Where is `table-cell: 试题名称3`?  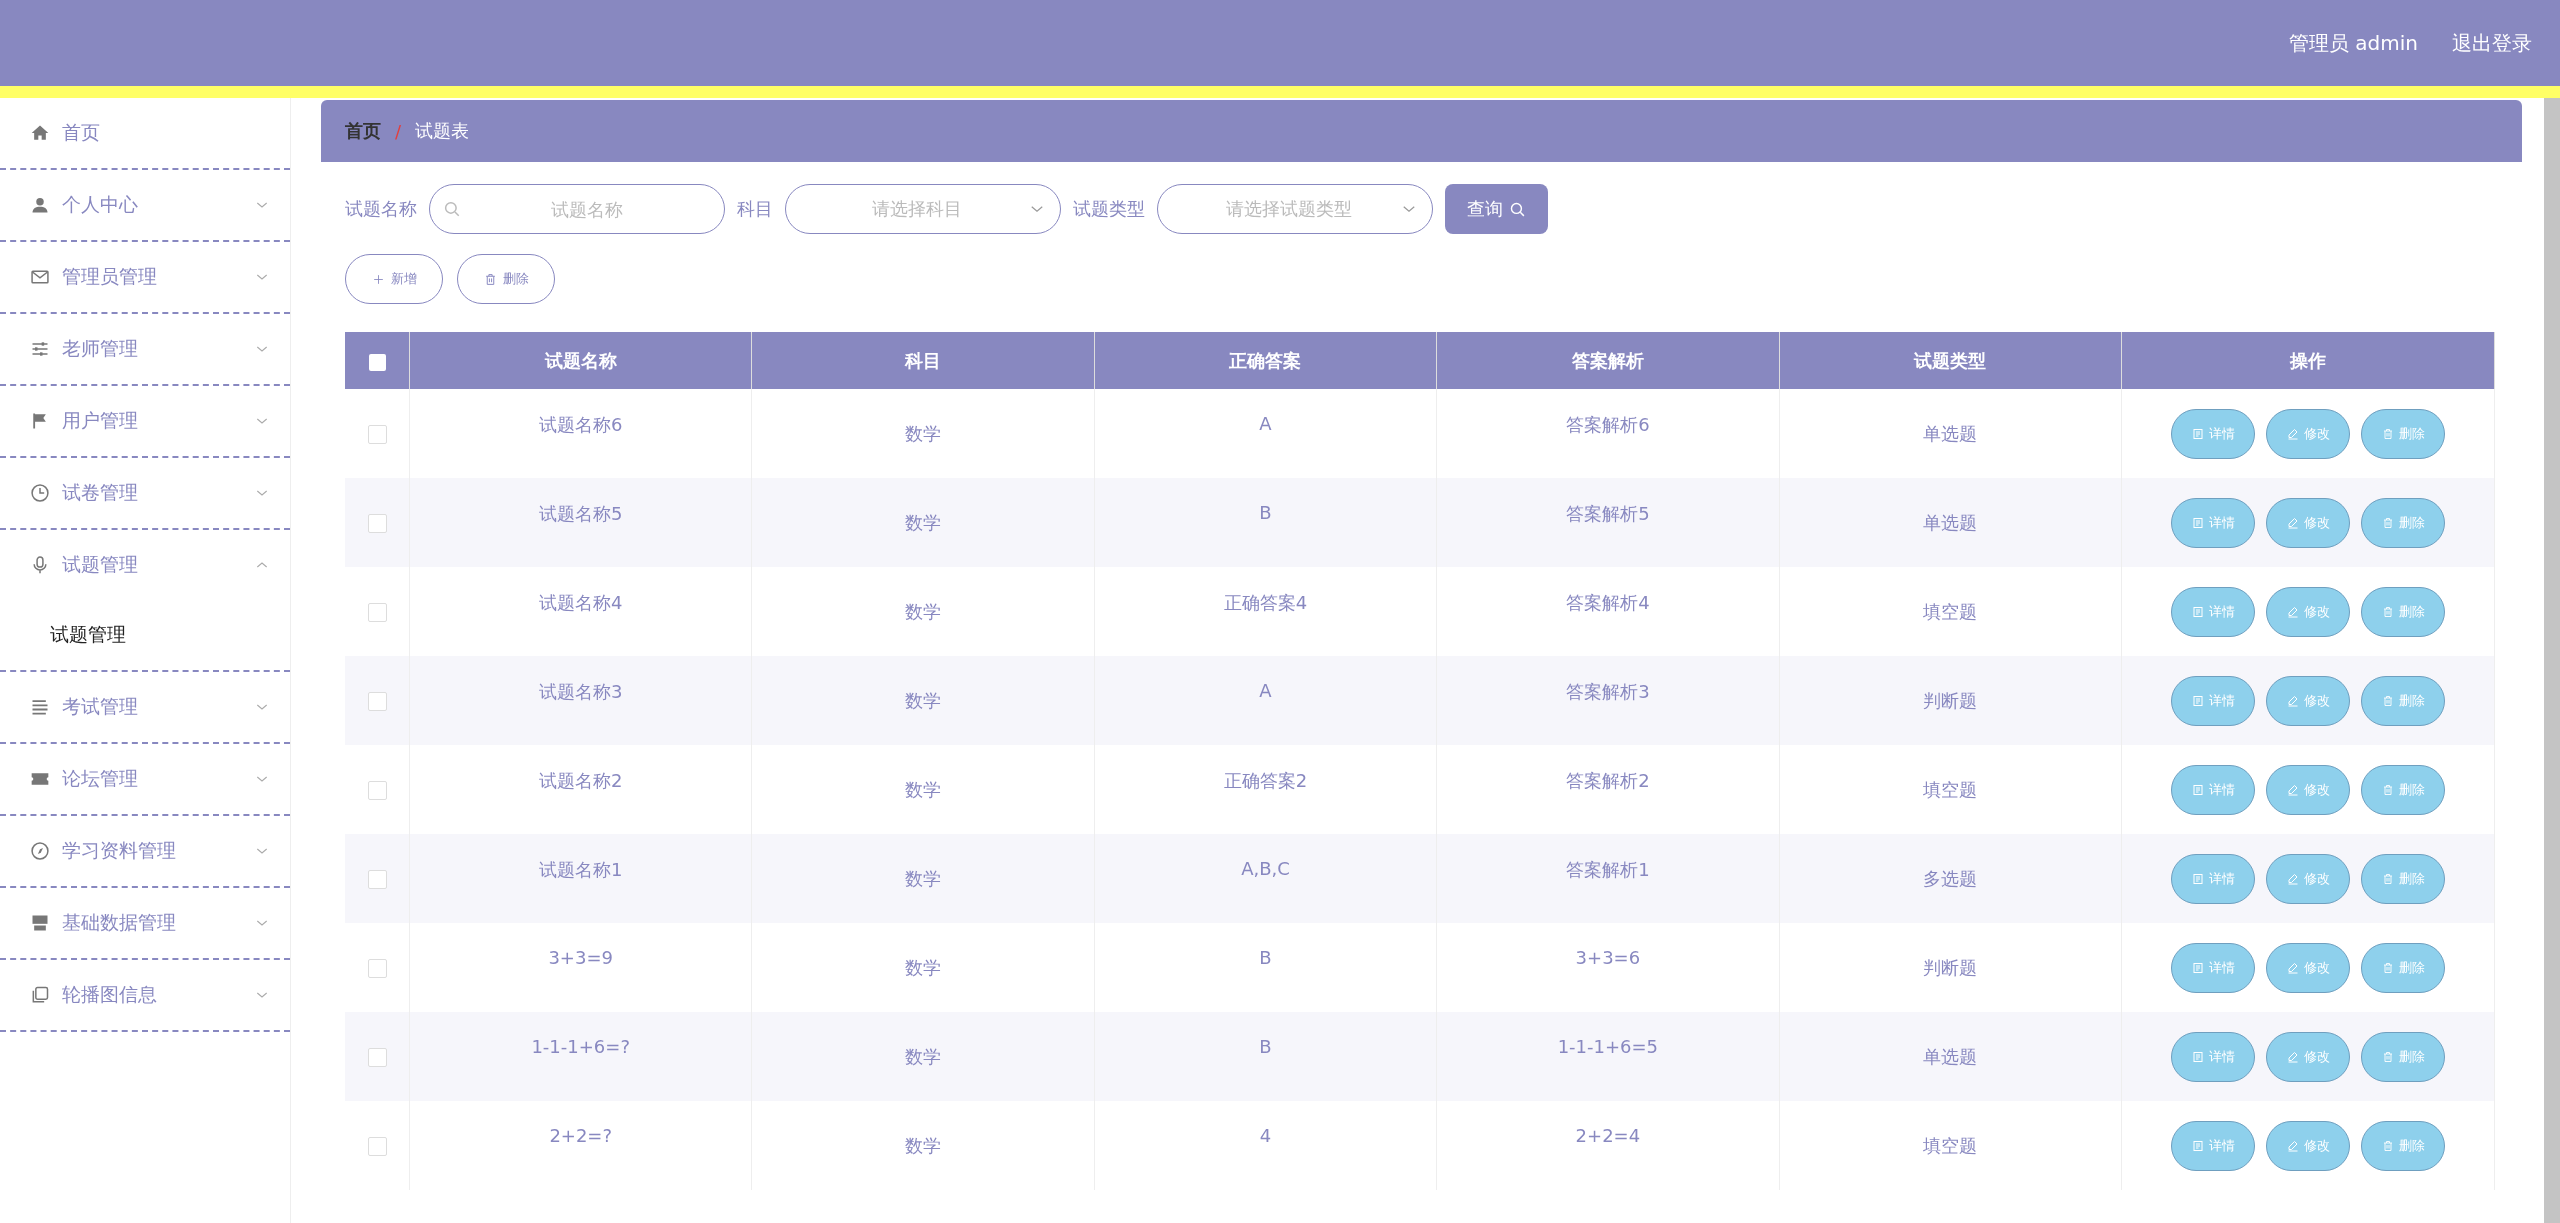 table-cell: 试题名称3 is located at coordinates (580, 691).